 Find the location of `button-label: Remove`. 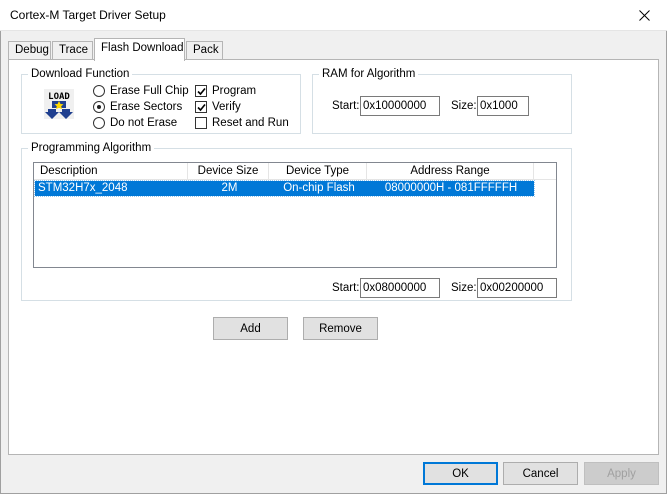

button-label: Remove is located at coordinates (340, 328).